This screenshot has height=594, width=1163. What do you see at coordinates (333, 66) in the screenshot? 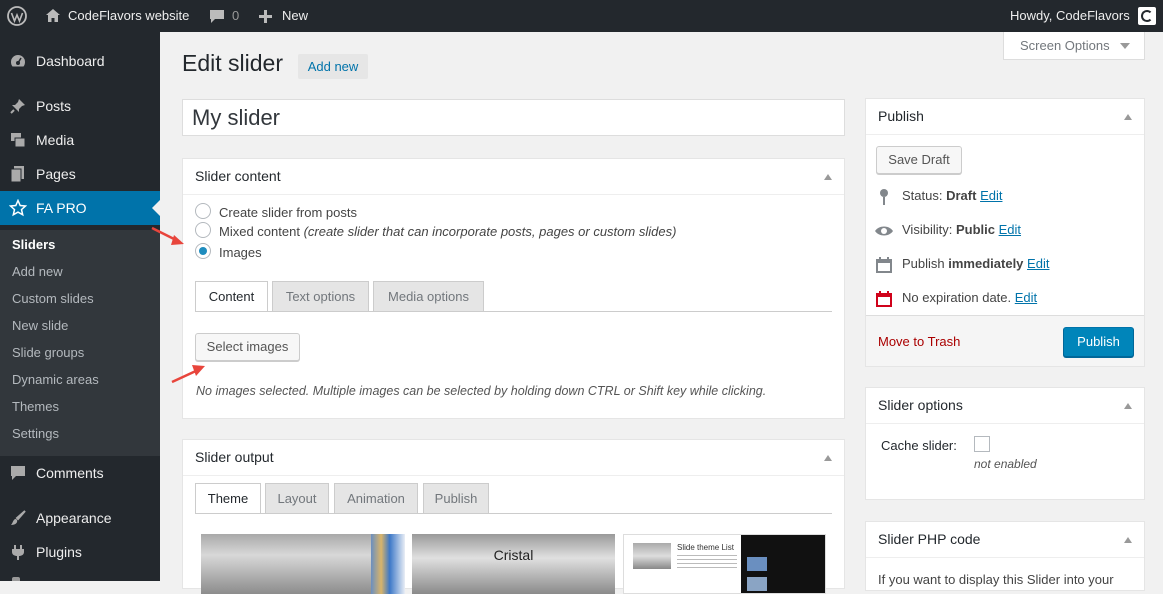
I see `add-new-button: Add new` at bounding box center [333, 66].